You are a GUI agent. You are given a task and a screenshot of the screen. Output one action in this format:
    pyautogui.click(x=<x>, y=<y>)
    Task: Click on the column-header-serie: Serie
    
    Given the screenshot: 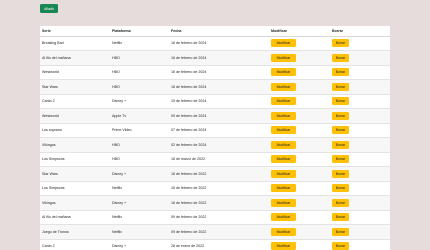 What is the action you would take?
    pyautogui.click(x=75, y=31)
    